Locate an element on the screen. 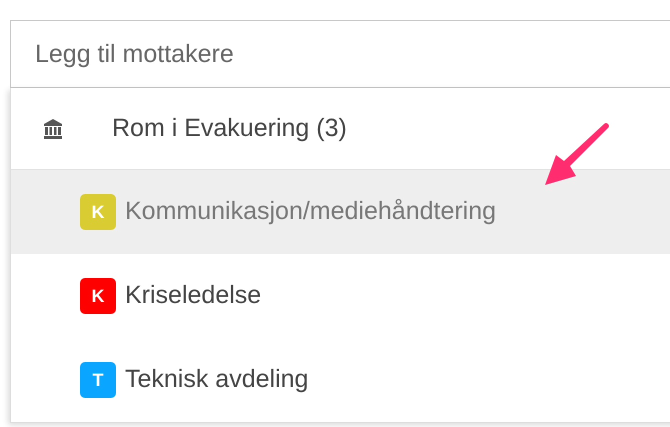  bank-icon is located at coordinates (53, 128).